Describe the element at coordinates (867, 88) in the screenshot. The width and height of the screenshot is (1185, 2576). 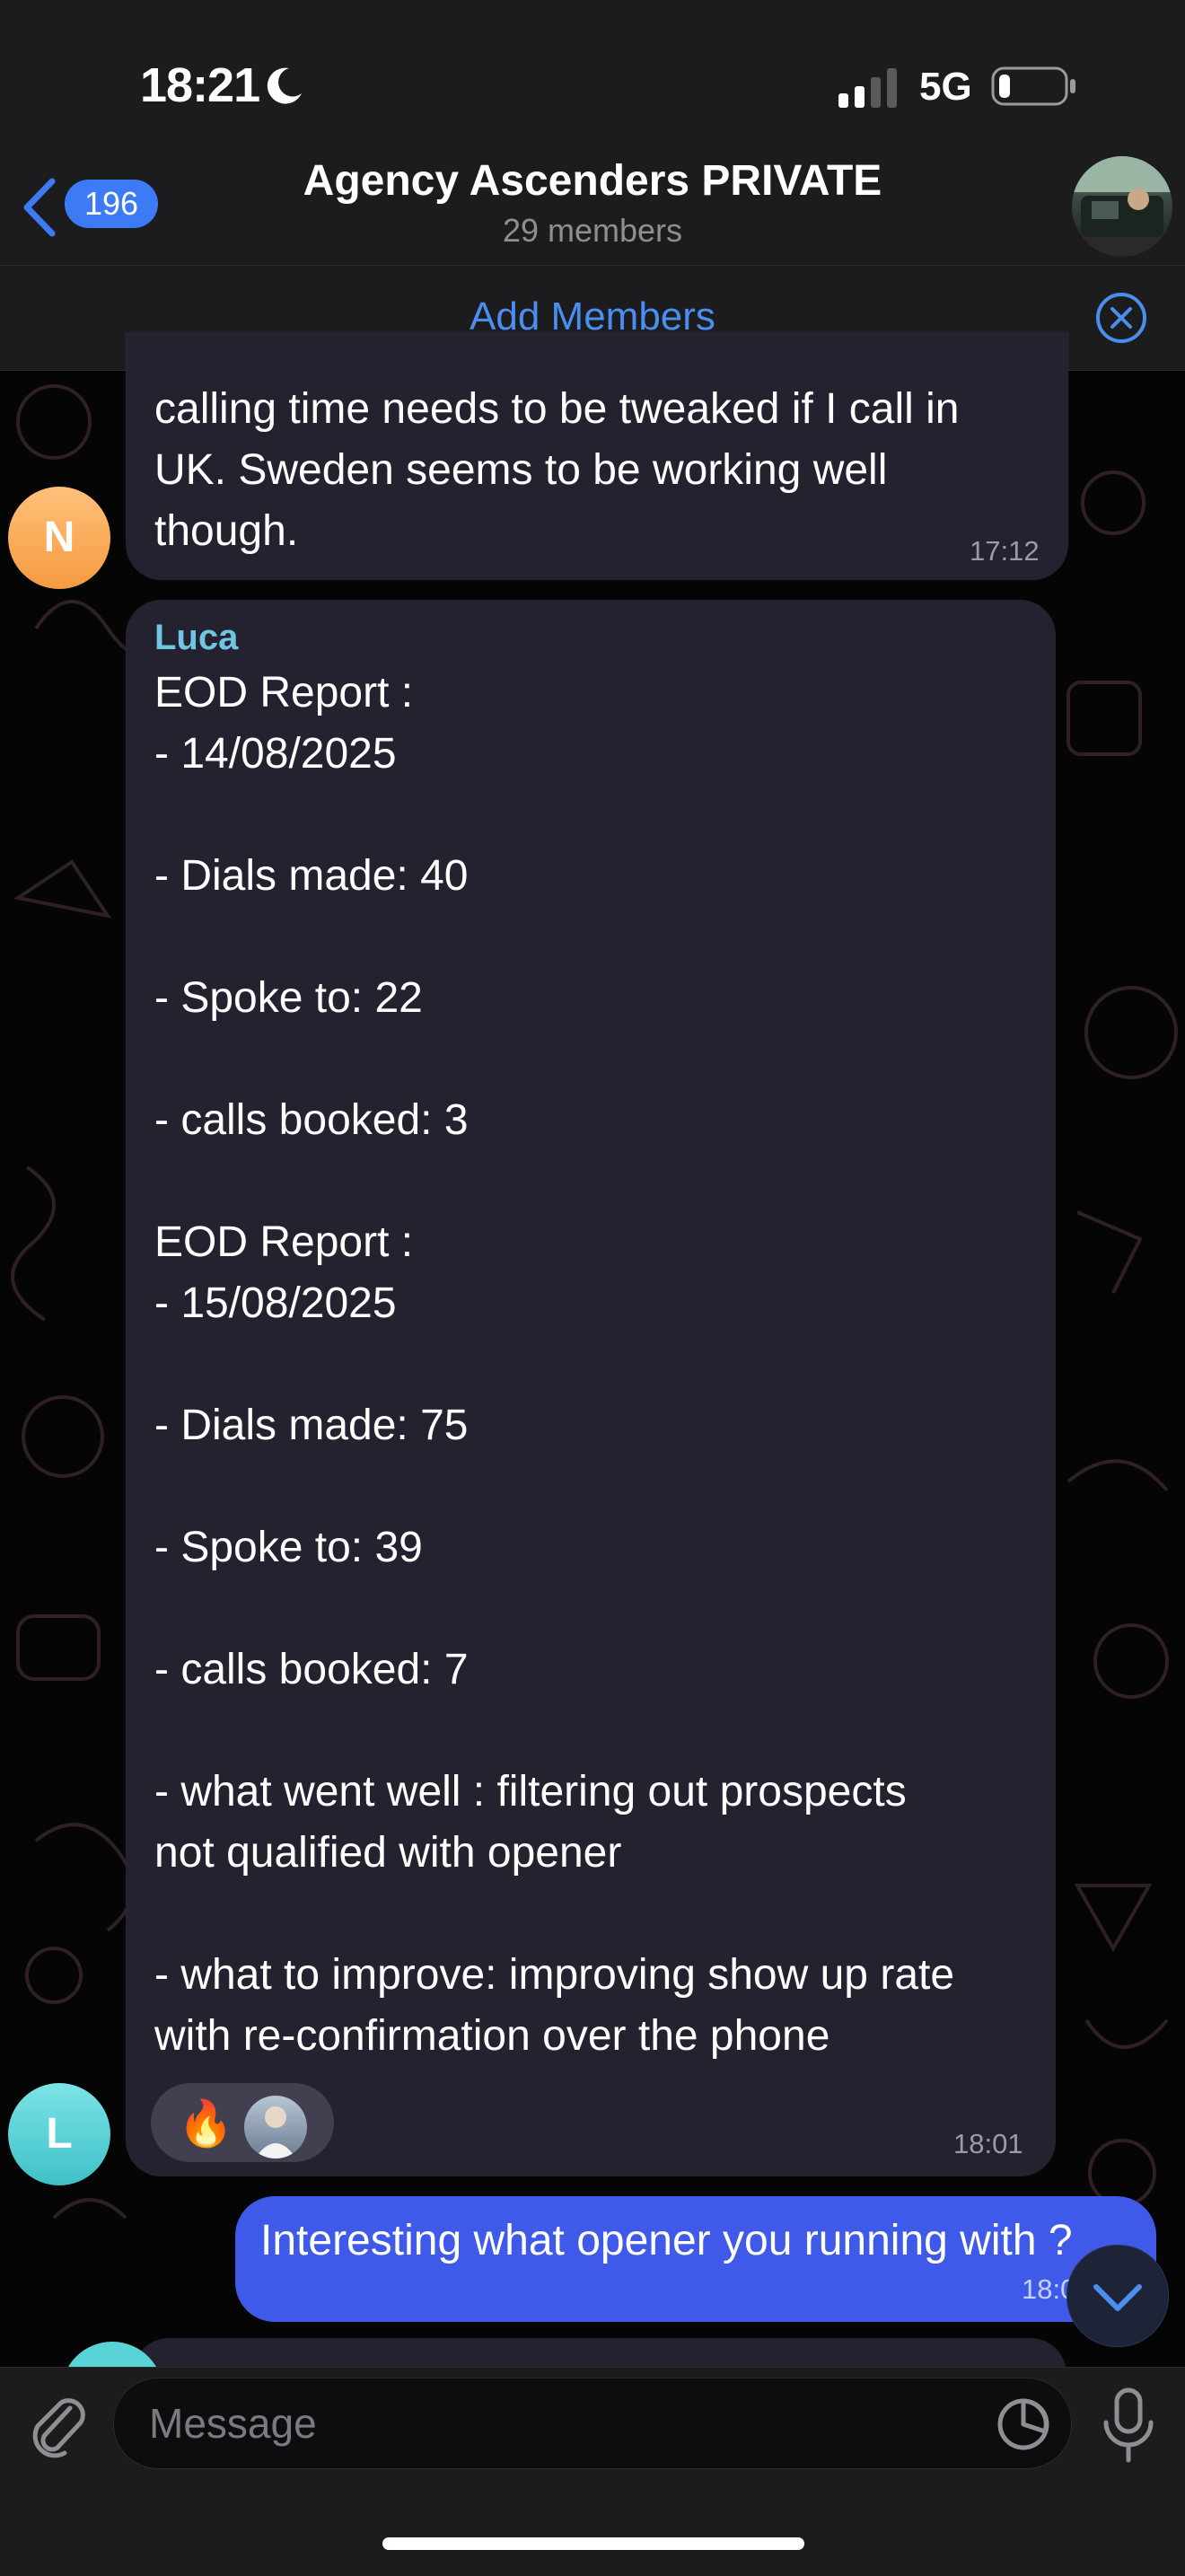
I see `cellular-signal-icon` at that location.